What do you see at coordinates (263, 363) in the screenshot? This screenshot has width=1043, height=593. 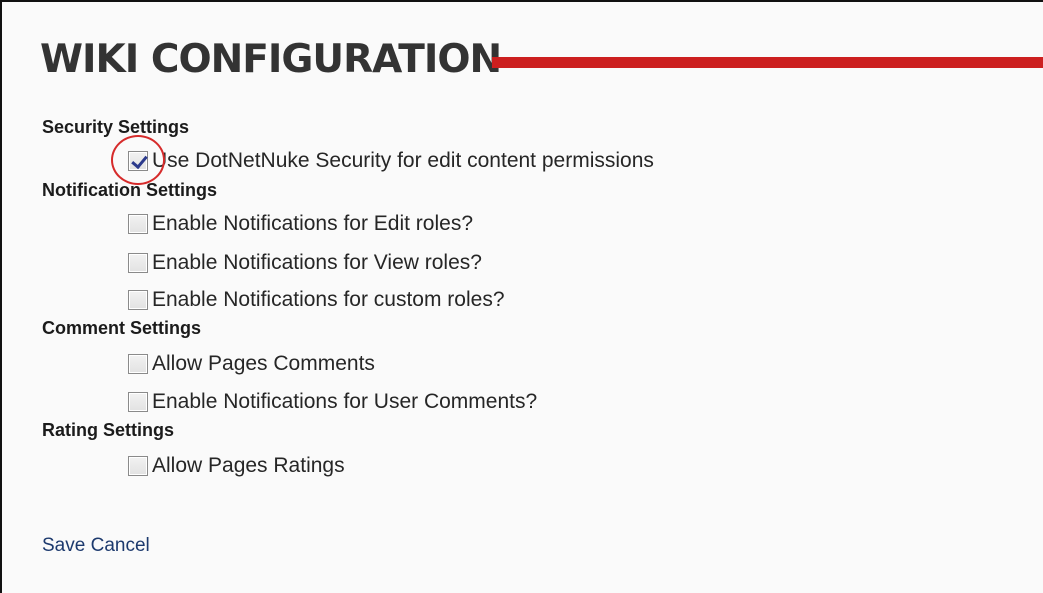 I see `allow-comments-label: Allow Pages Comments` at bounding box center [263, 363].